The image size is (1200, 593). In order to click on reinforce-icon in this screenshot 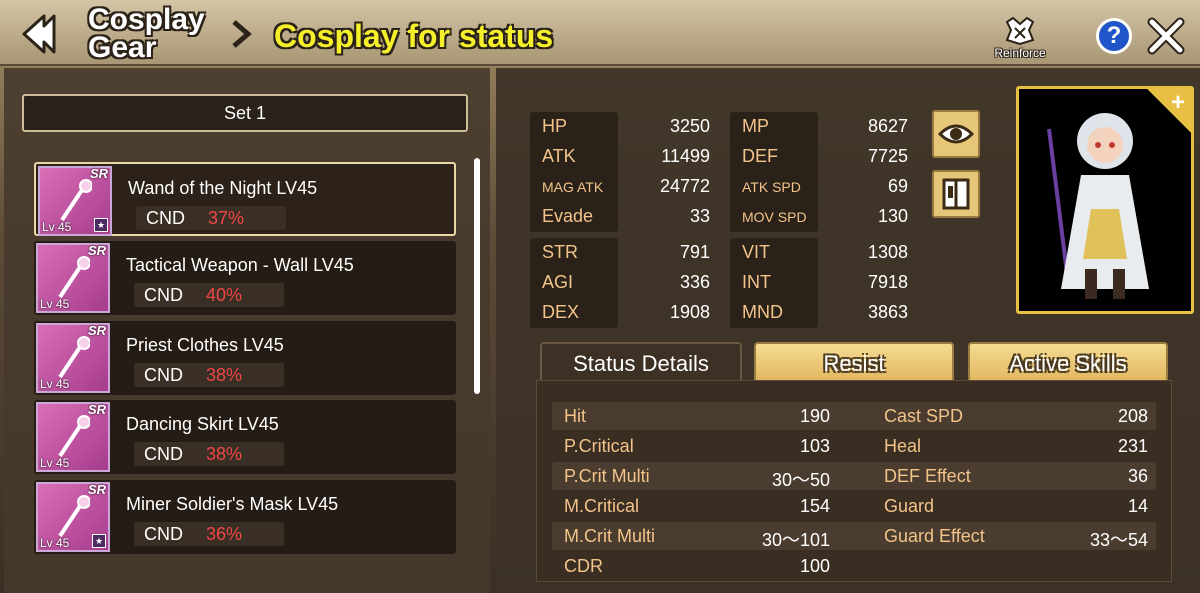, I will do `click(1020, 31)`.